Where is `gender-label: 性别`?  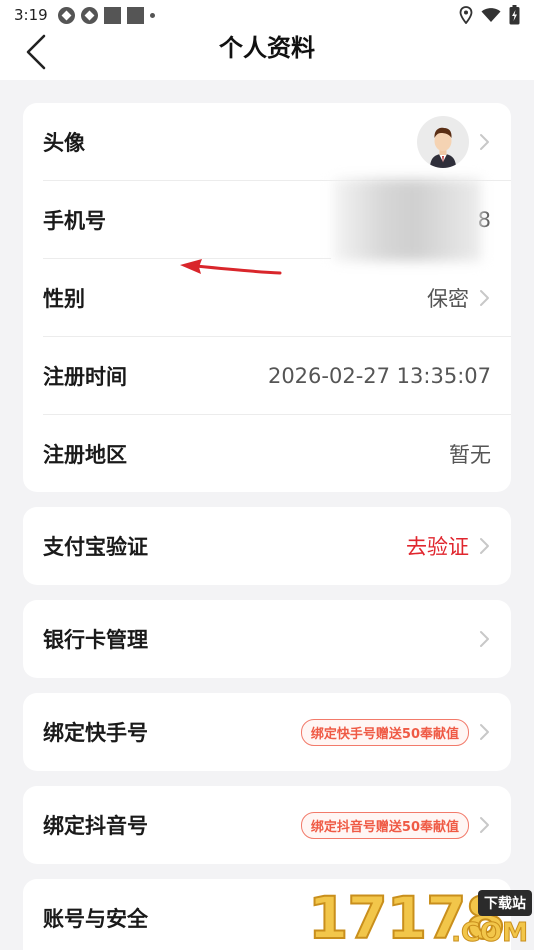
gender-label: 性别 is located at coordinates (64, 299).